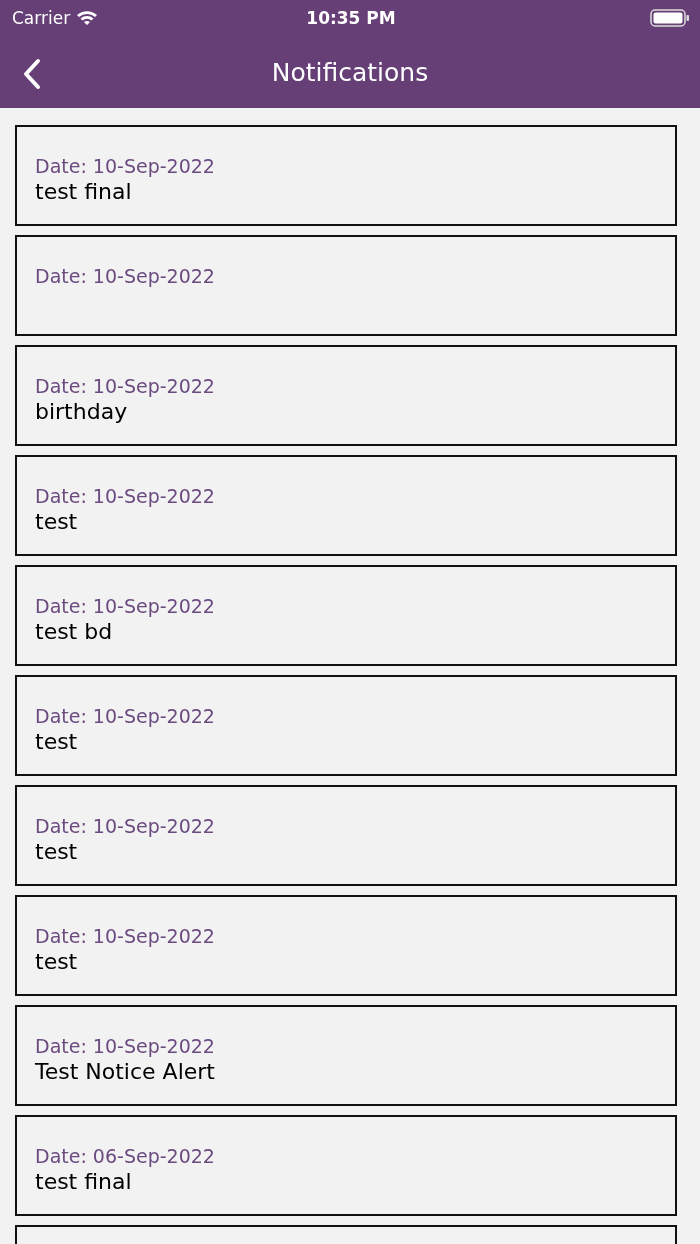  What do you see at coordinates (351, 18) in the screenshot?
I see `status-time: 10:35 PM` at bounding box center [351, 18].